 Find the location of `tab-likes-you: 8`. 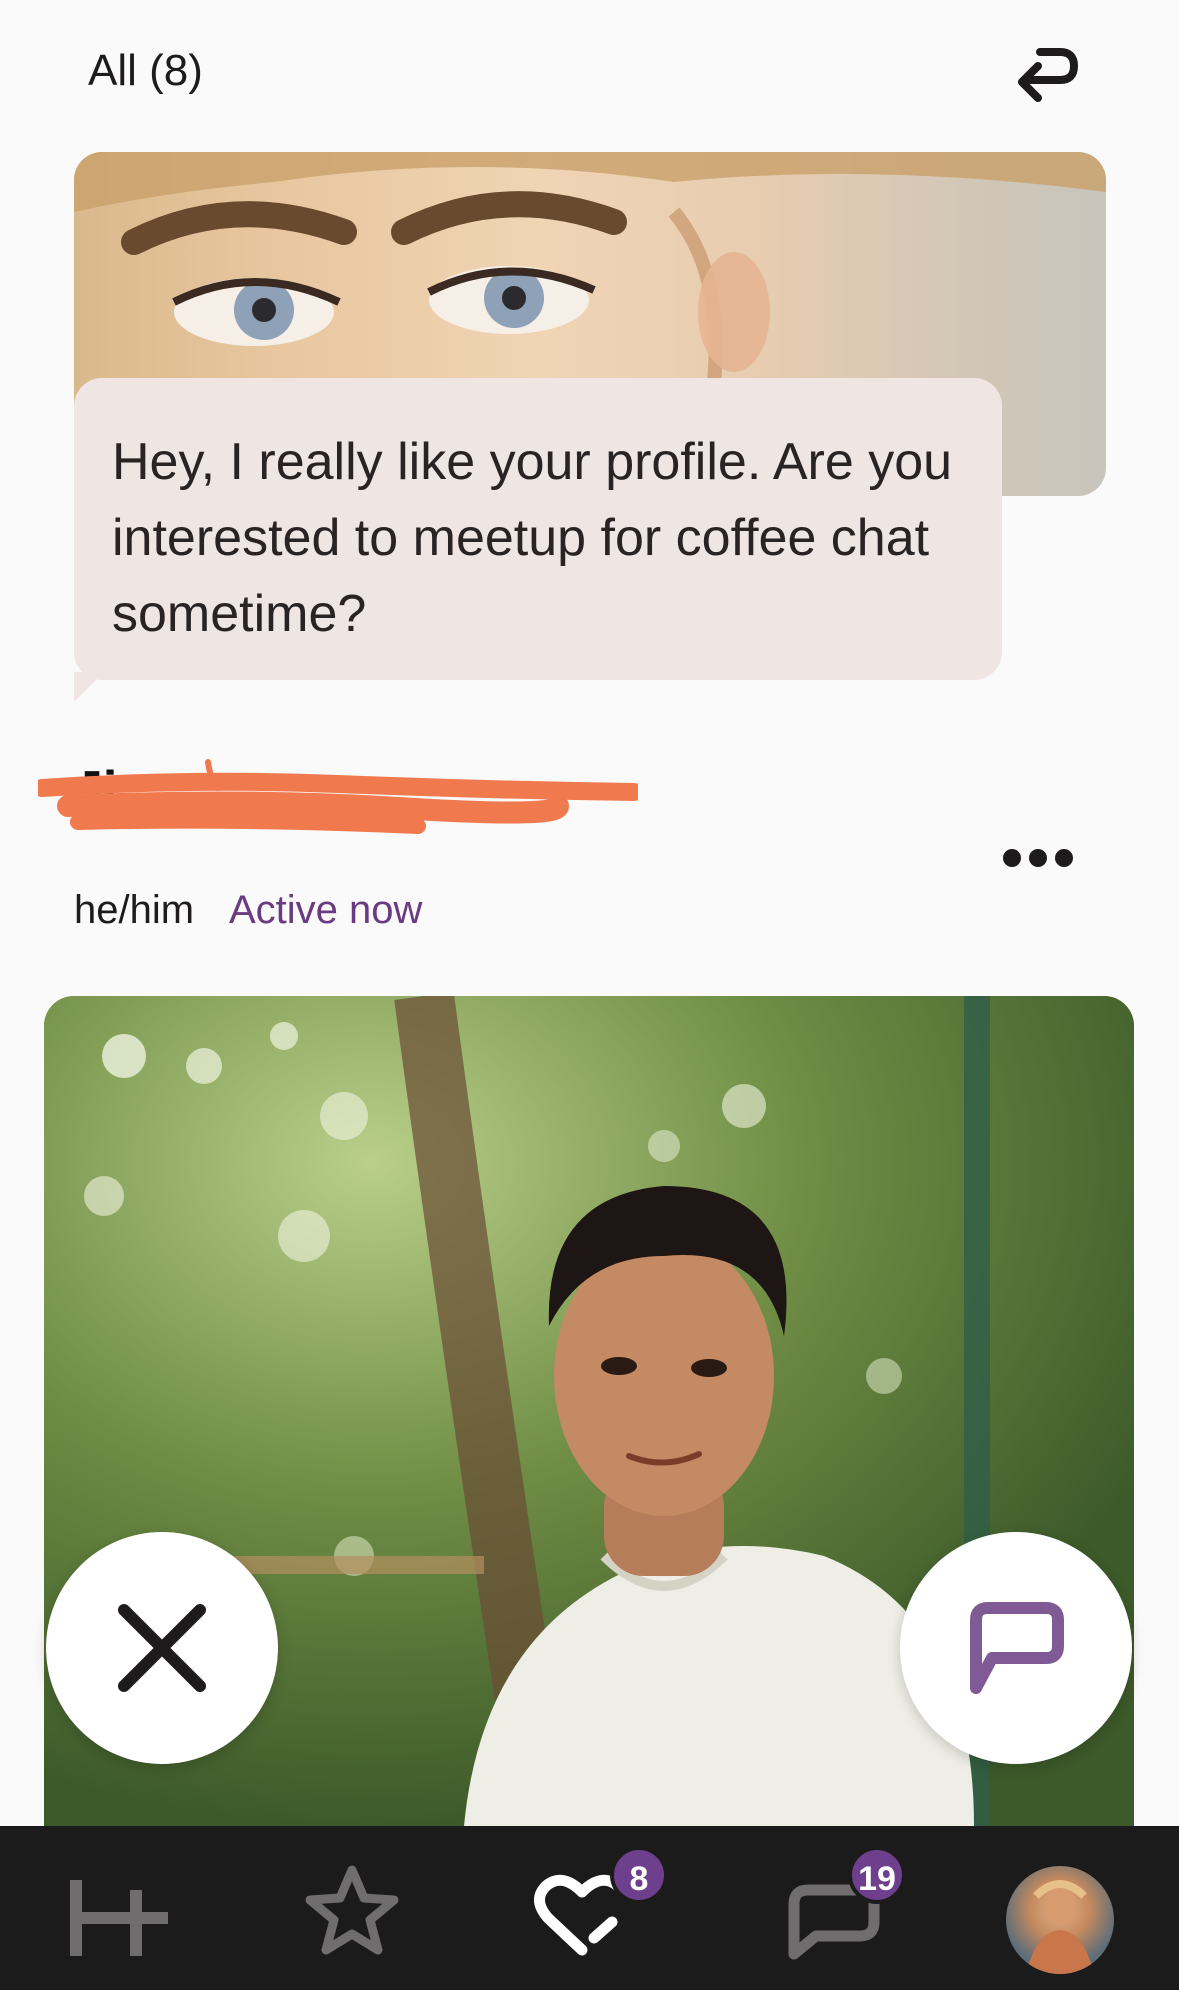

tab-likes-you: 8 is located at coordinates (590, 1908).